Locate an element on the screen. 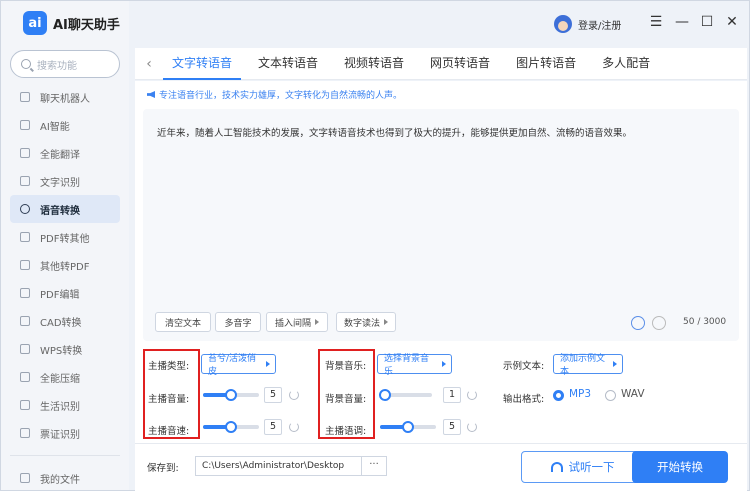 The image size is (750, 491). sidebar-item-ocr: 文字识别 is located at coordinates (65, 181).